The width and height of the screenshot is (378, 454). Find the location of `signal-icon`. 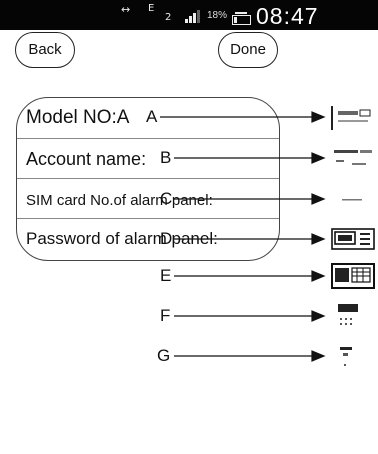

signal-icon is located at coordinates (194, 16).